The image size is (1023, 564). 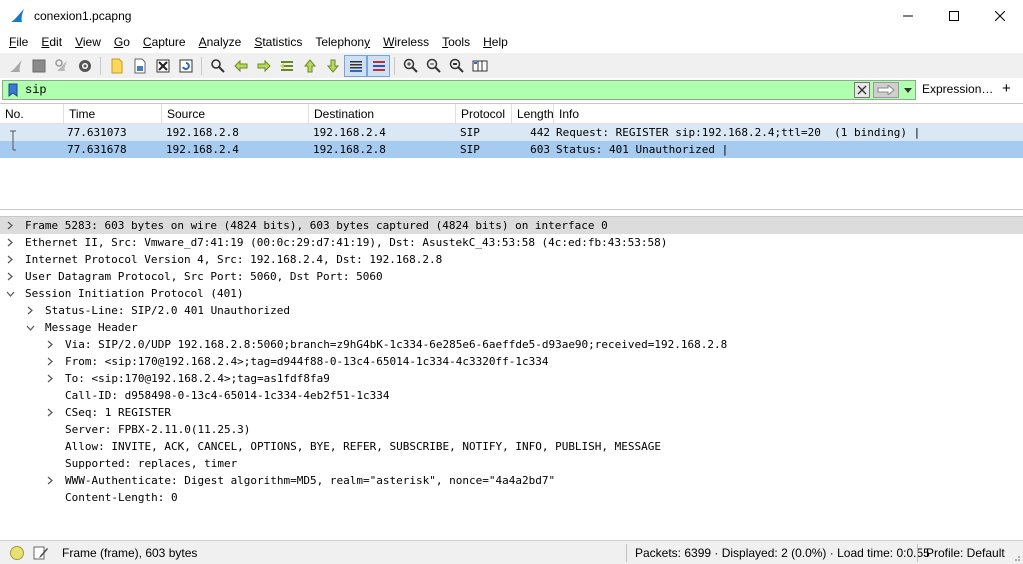 What do you see at coordinates (162, 66) in the screenshot?
I see `close-file-button` at bounding box center [162, 66].